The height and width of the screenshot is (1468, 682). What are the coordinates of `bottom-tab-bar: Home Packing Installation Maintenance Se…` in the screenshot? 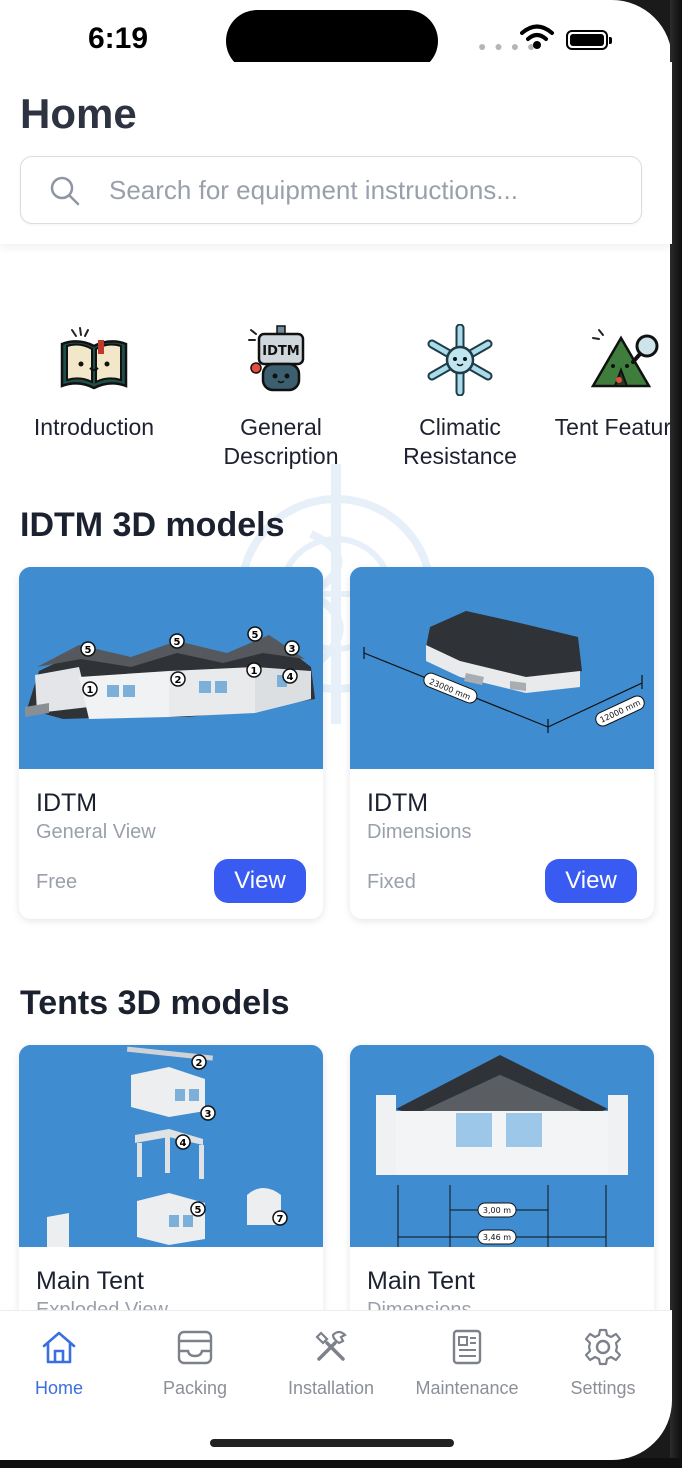 It's located at (336, 1385).